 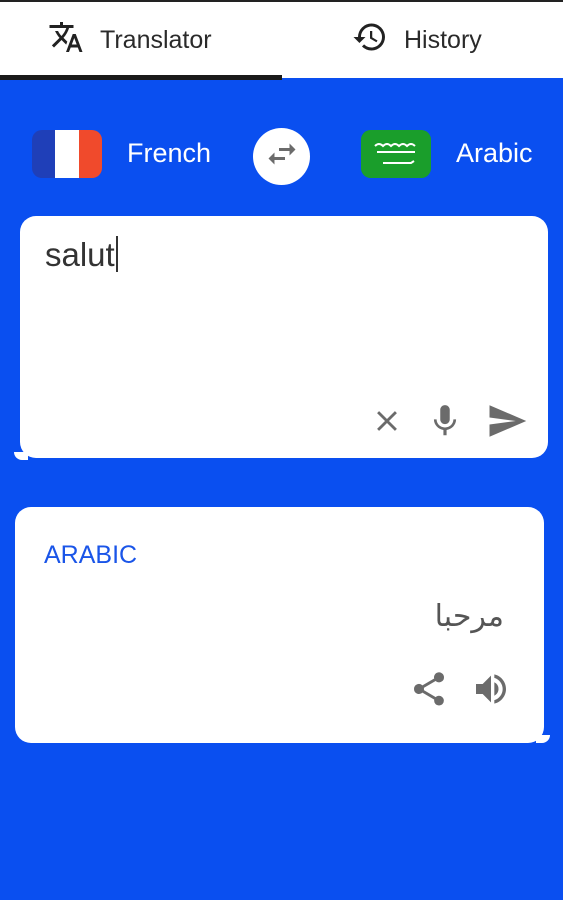 What do you see at coordinates (116, 254) in the screenshot?
I see `text-caret` at bounding box center [116, 254].